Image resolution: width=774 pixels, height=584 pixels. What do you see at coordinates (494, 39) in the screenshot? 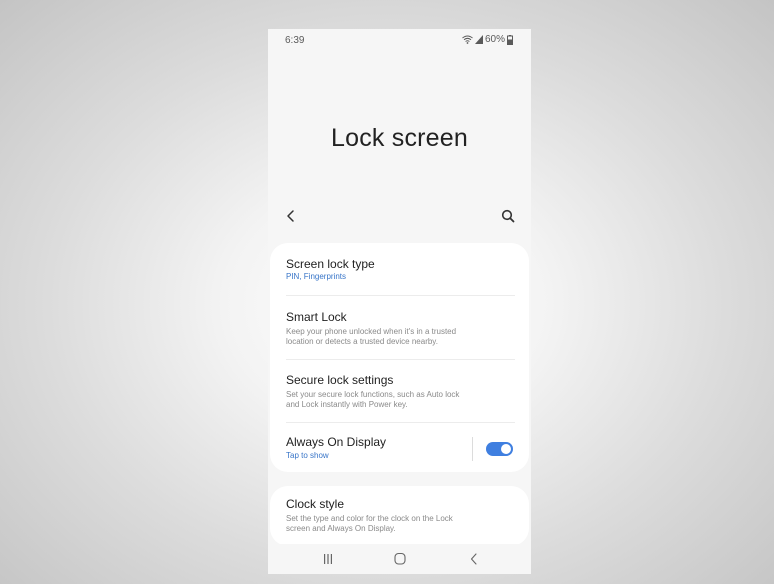
I see `battery-percent: 60%` at bounding box center [494, 39].